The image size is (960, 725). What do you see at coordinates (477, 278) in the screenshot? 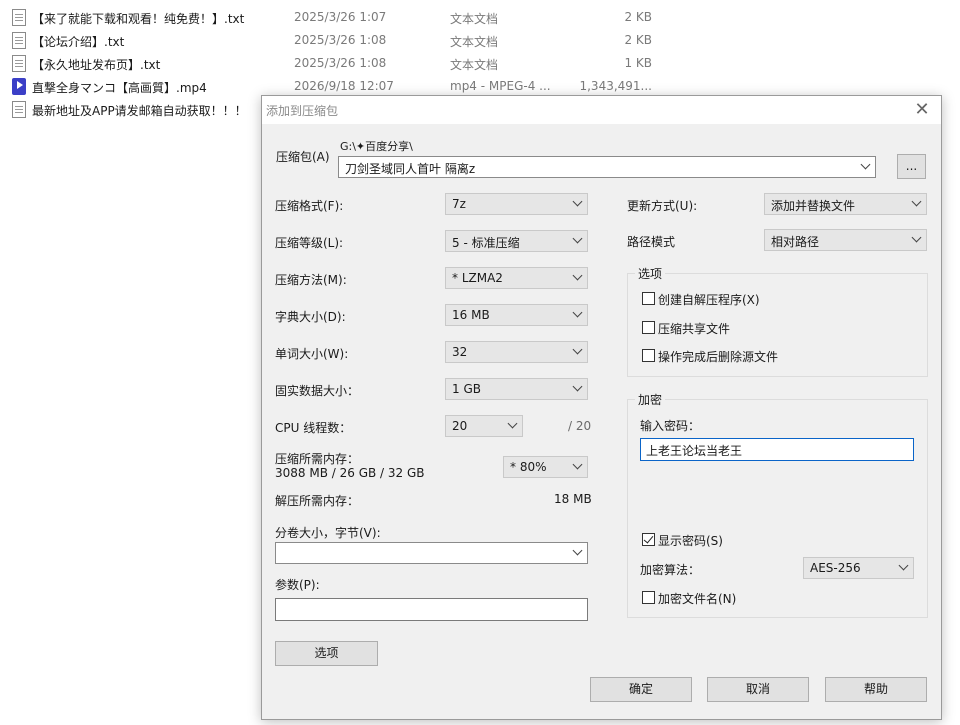
I see `method-value: * LZMA2` at bounding box center [477, 278].